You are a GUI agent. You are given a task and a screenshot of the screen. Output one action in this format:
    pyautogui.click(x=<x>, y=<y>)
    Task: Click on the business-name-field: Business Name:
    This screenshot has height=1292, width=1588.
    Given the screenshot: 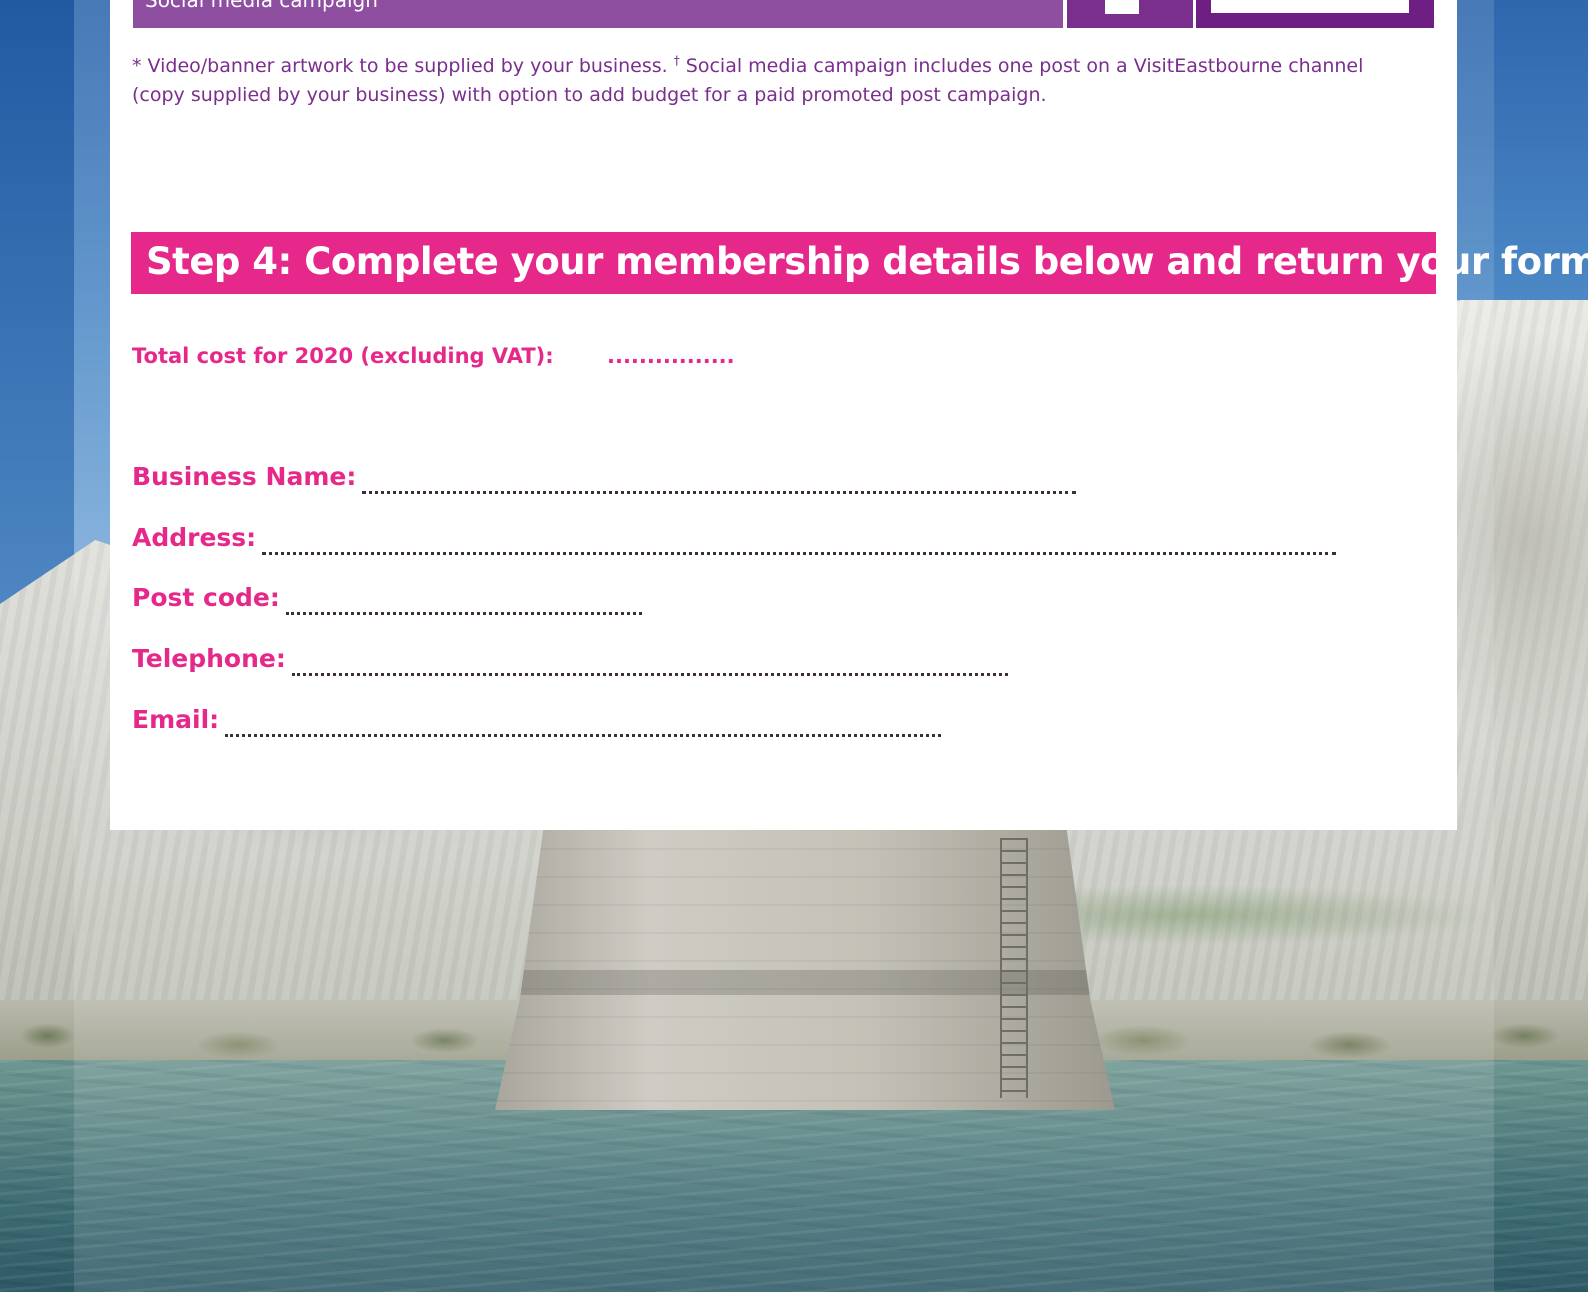 What is the action you would take?
    pyautogui.click(x=604, y=477)
    